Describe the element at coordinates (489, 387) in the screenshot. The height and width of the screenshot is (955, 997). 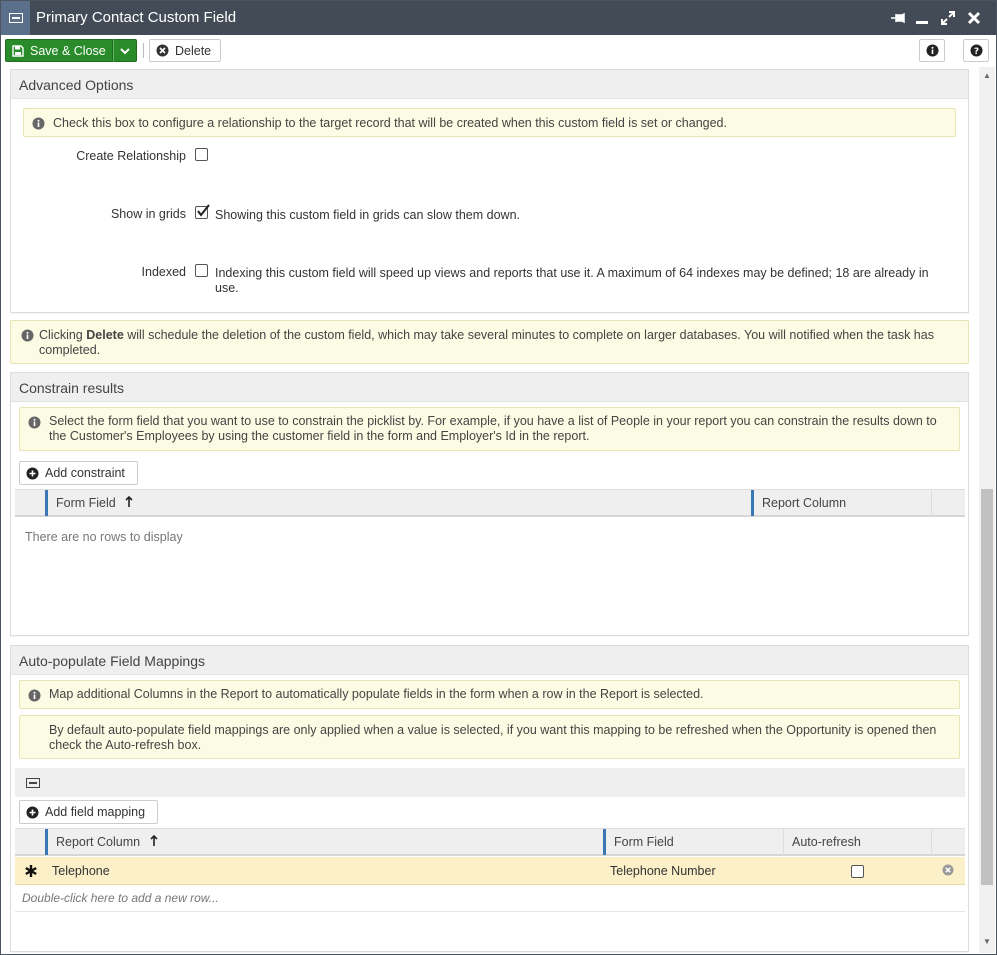
I see `constrain-results-title: Constrain results` at that location.